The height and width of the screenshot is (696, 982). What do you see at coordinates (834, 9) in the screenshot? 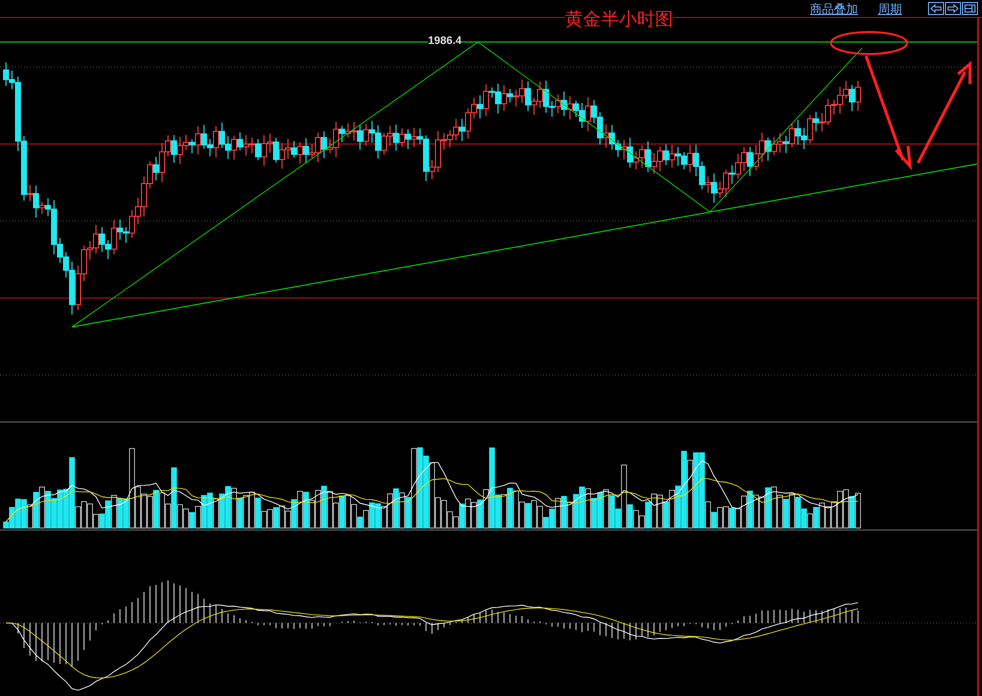
I see `toolbar-link: 商品叠加` at bounding box center [834, 9].